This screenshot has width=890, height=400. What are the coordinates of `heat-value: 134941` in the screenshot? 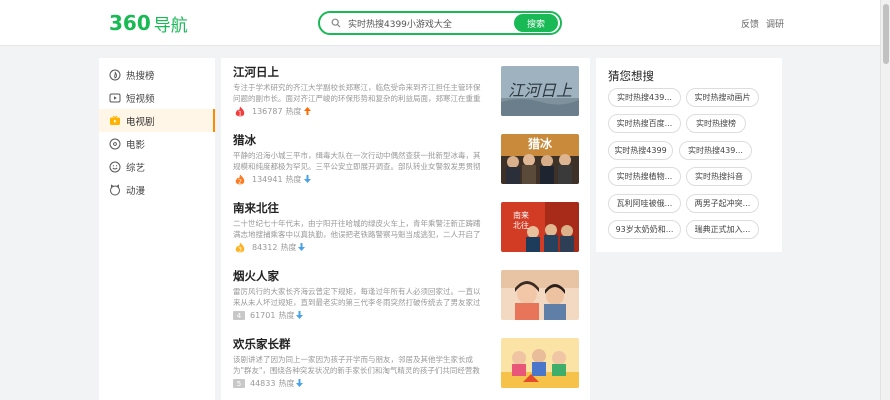 It's located at (267, 179).